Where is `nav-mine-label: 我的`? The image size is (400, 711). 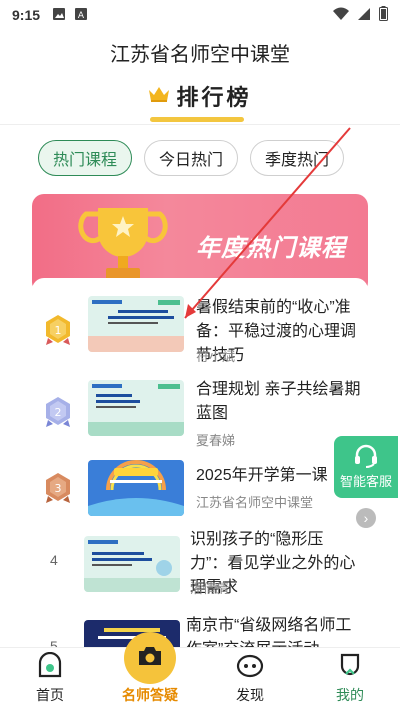
nav-mine-label: 我的 is located at coordinates (350, 695).